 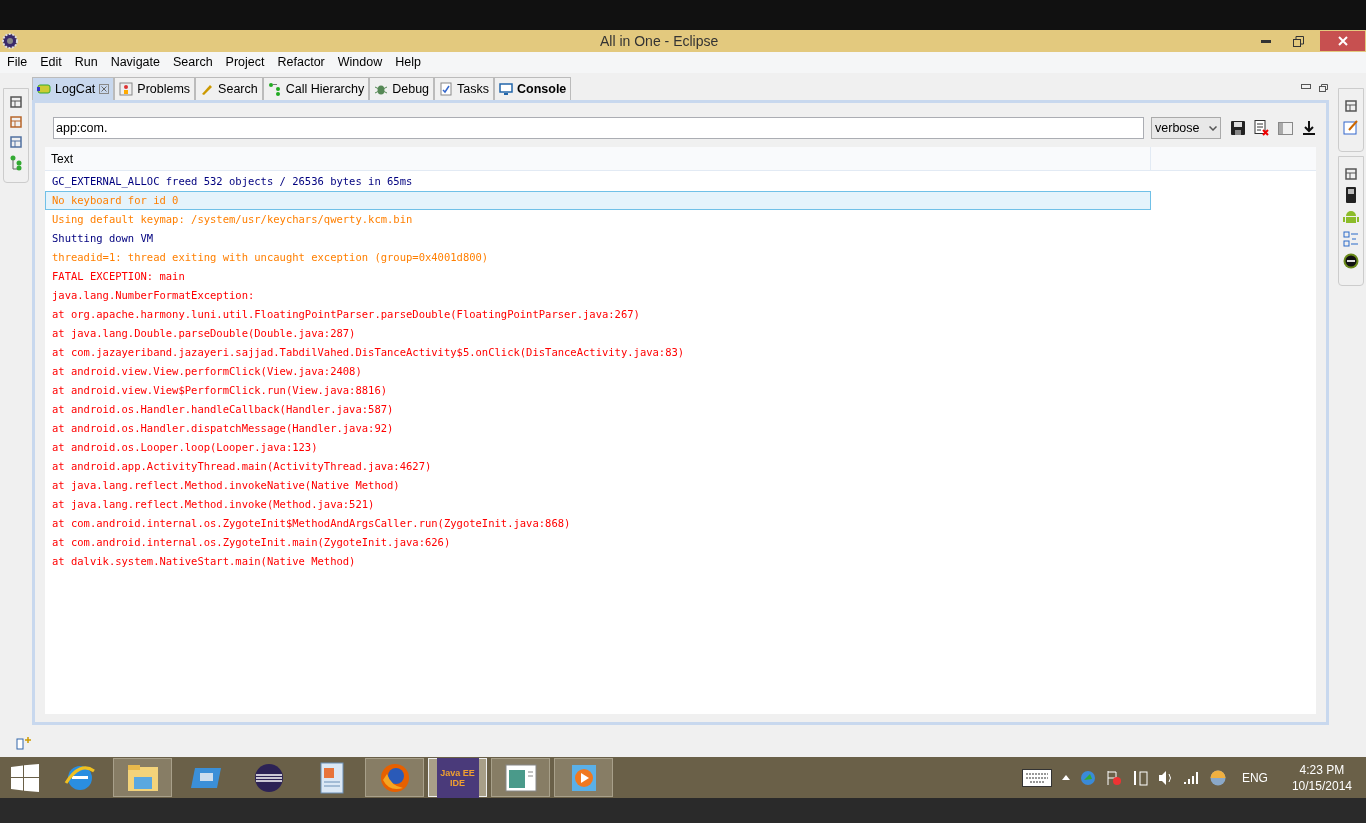 I want to click on menu-item: Search, so click(x=193, y=62).